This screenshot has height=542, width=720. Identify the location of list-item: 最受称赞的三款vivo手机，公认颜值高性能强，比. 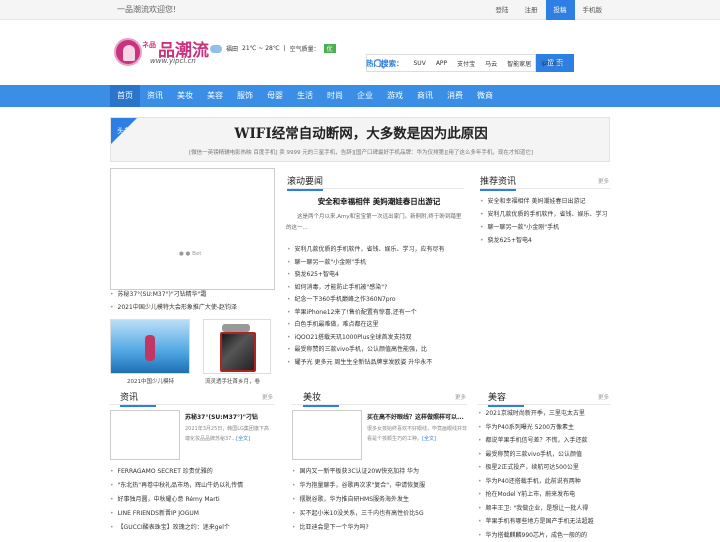
(374, 350).